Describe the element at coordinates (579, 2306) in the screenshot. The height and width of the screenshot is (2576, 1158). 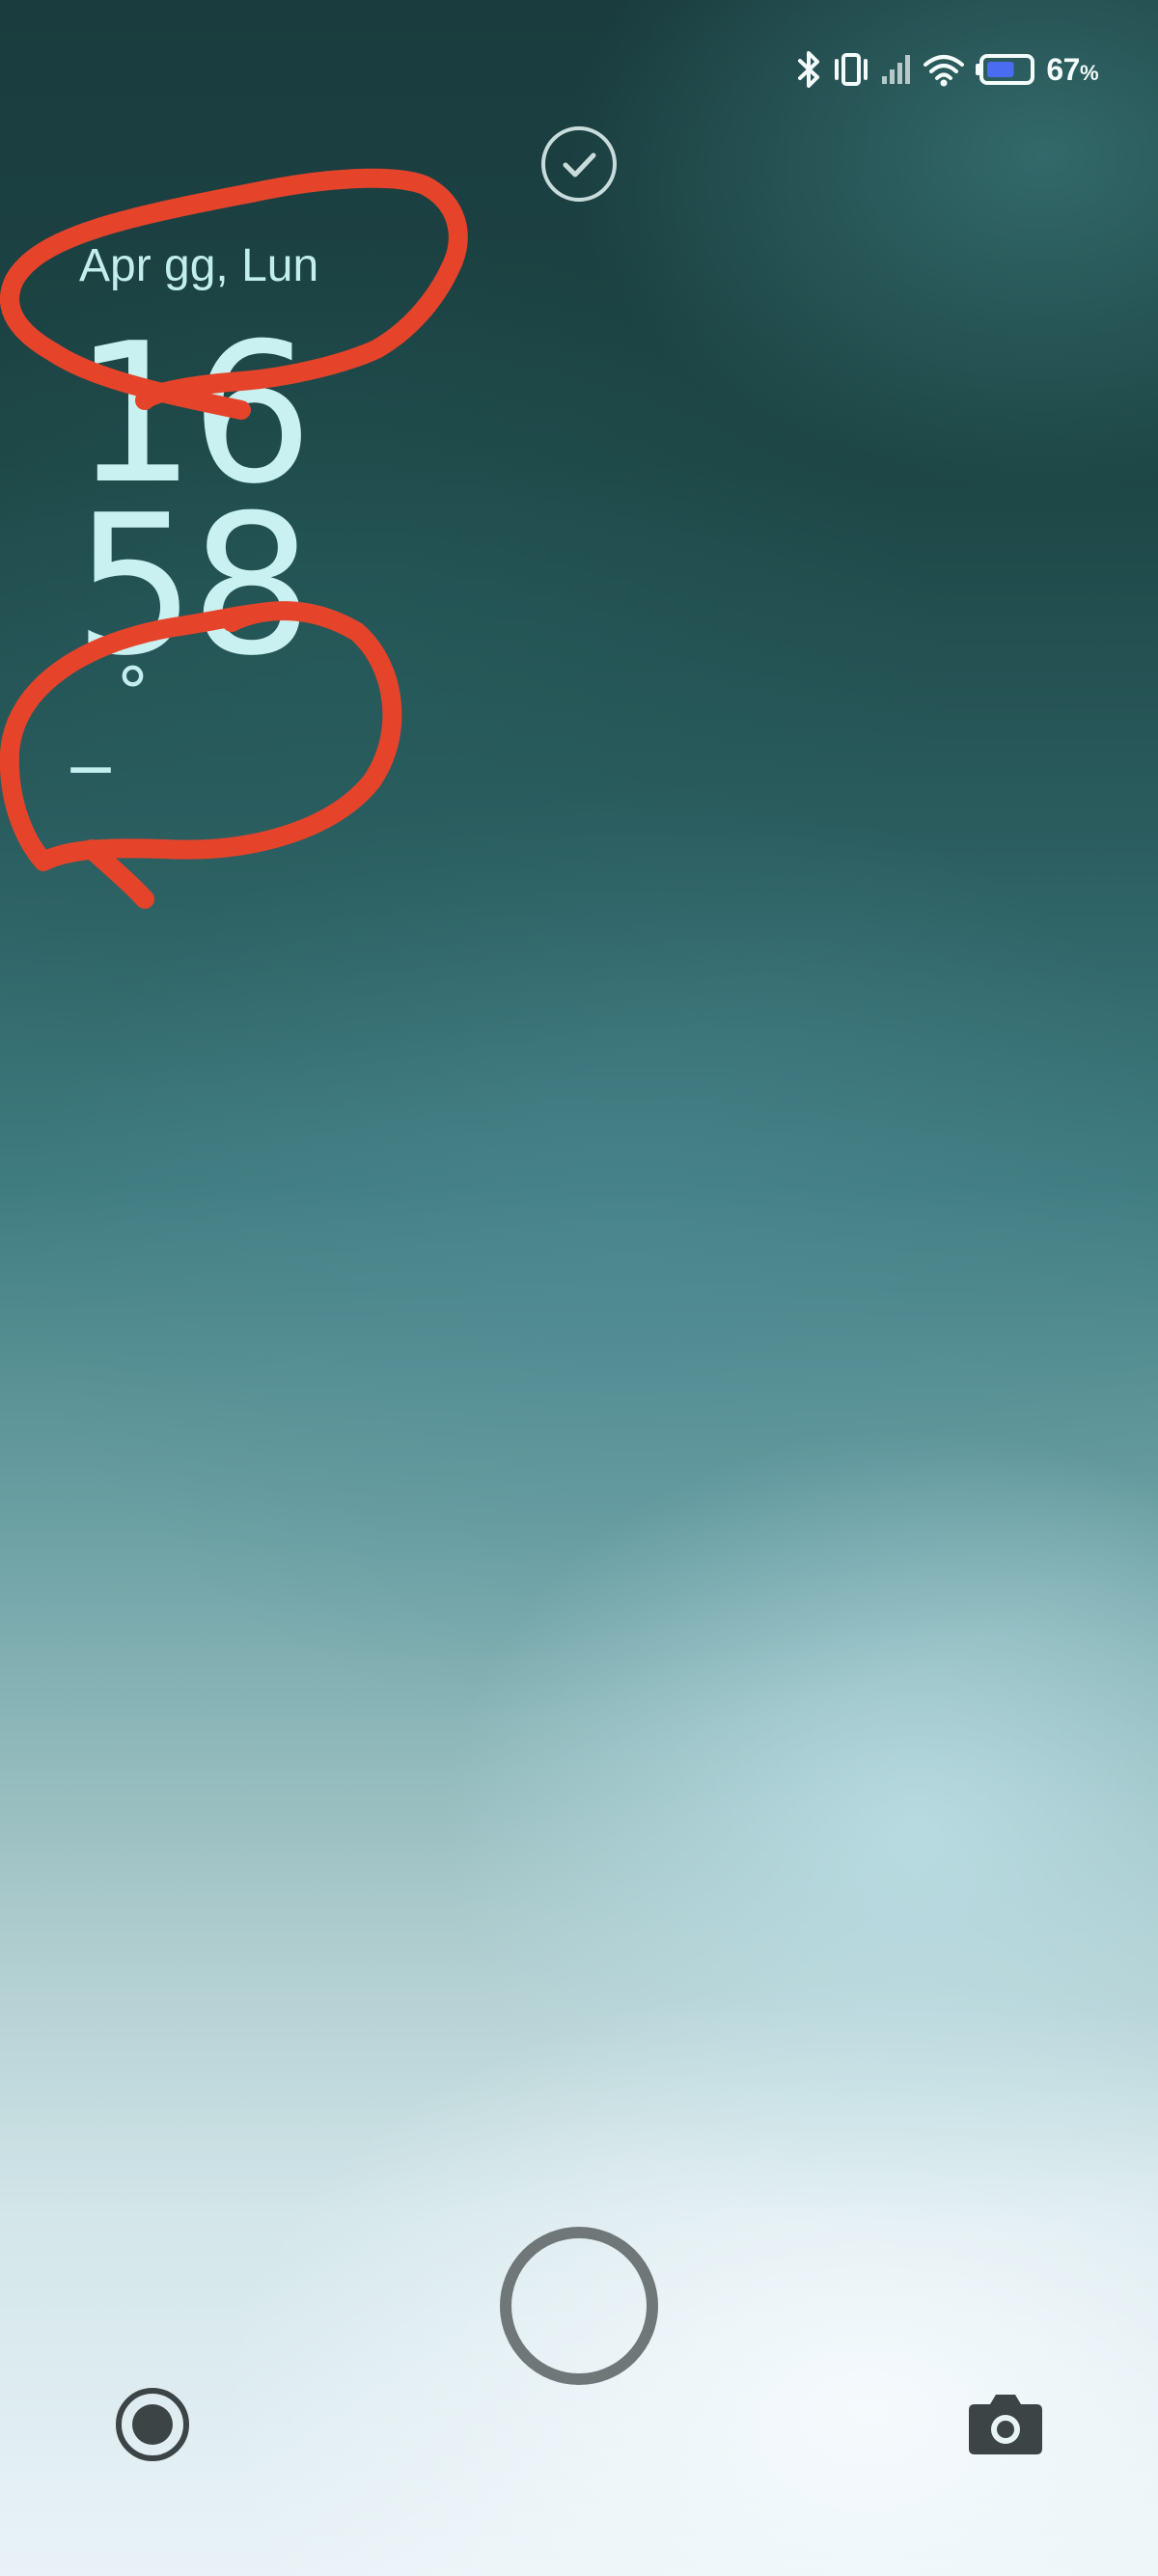
I see `unlock-ring` at that location.